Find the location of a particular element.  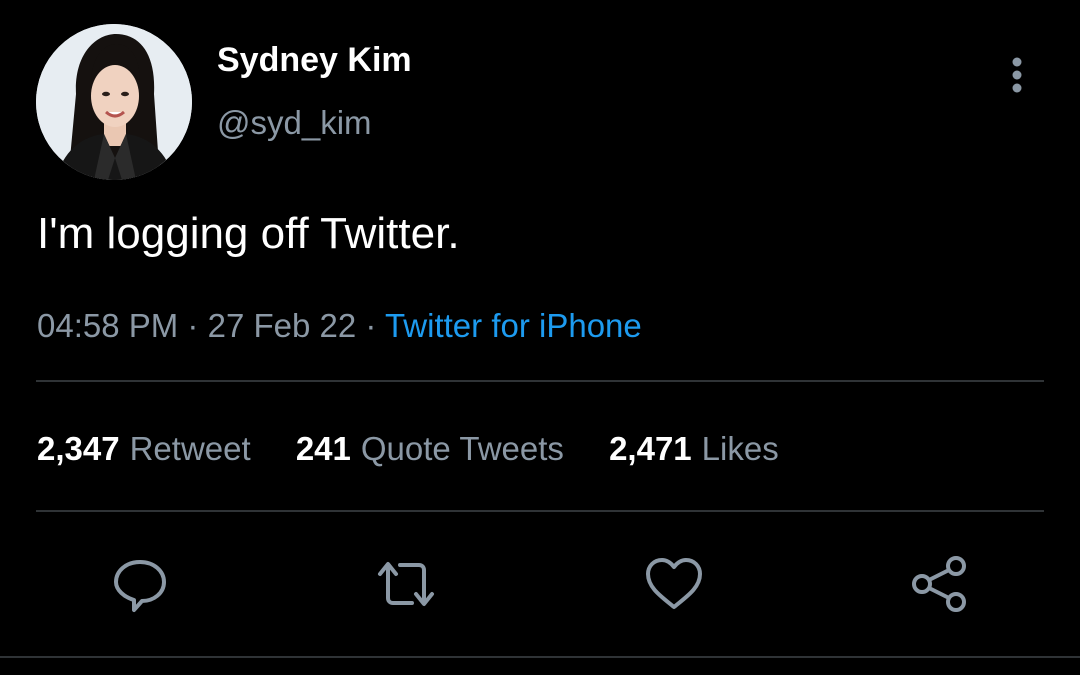

share-button is located at coordinates (940, 584).